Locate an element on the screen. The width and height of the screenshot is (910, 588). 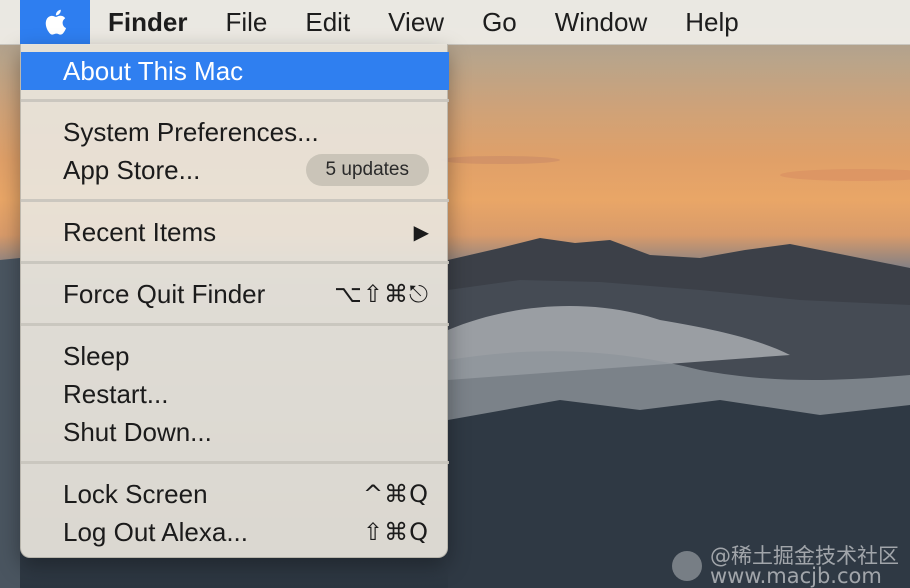
menu-item-lock-screen: Lock Screen ^⌘Q is located at coordinates (235, 494).